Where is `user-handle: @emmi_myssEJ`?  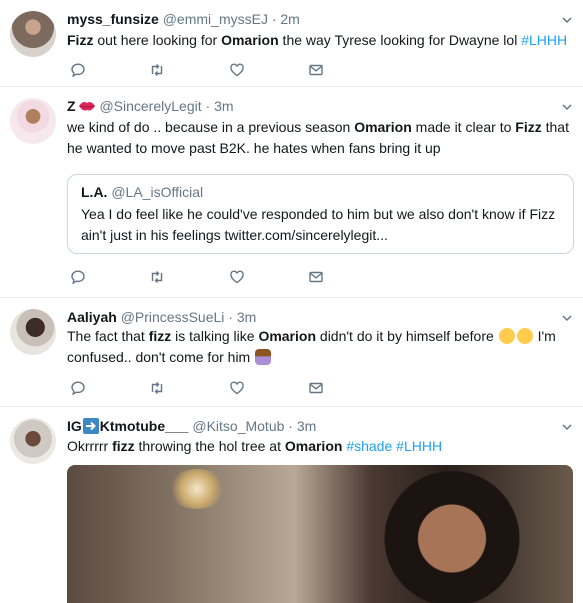 user-handle: @emmi_myssEJ is located at coordinates (215, 19).